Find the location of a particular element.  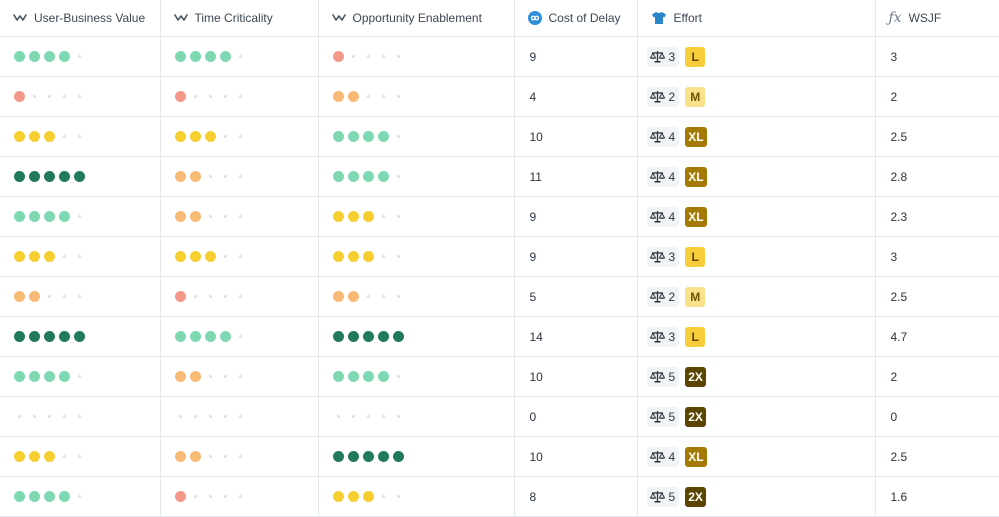

table-row: 93L3 is located at coordinates (499, 56).